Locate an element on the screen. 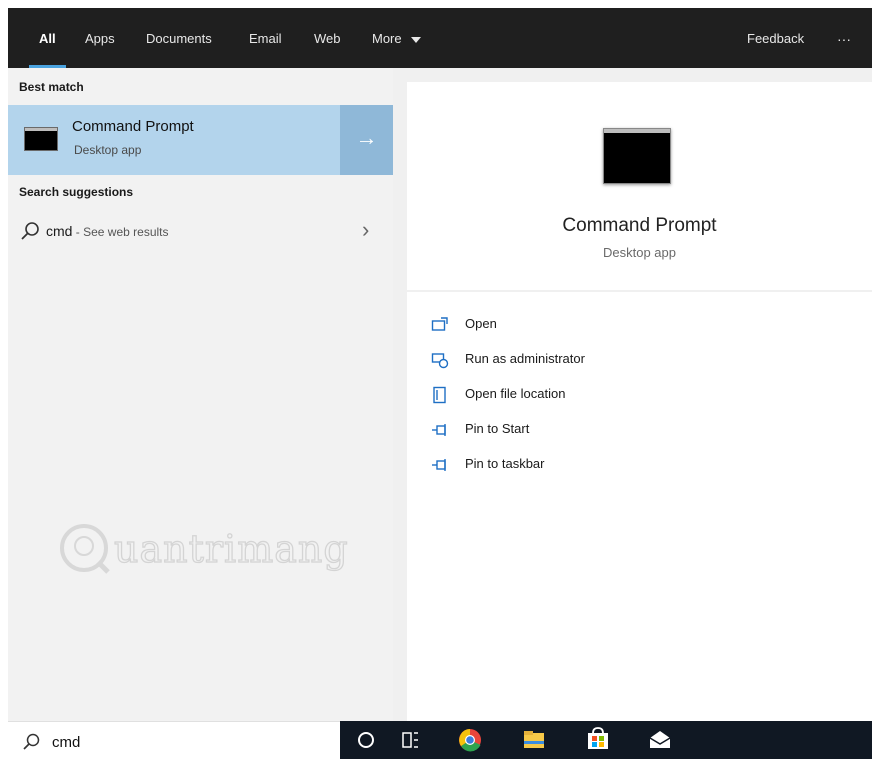 The width and height of the screenshot is (872, 764). expand-details-button: → is located at coordinates (366, 140).